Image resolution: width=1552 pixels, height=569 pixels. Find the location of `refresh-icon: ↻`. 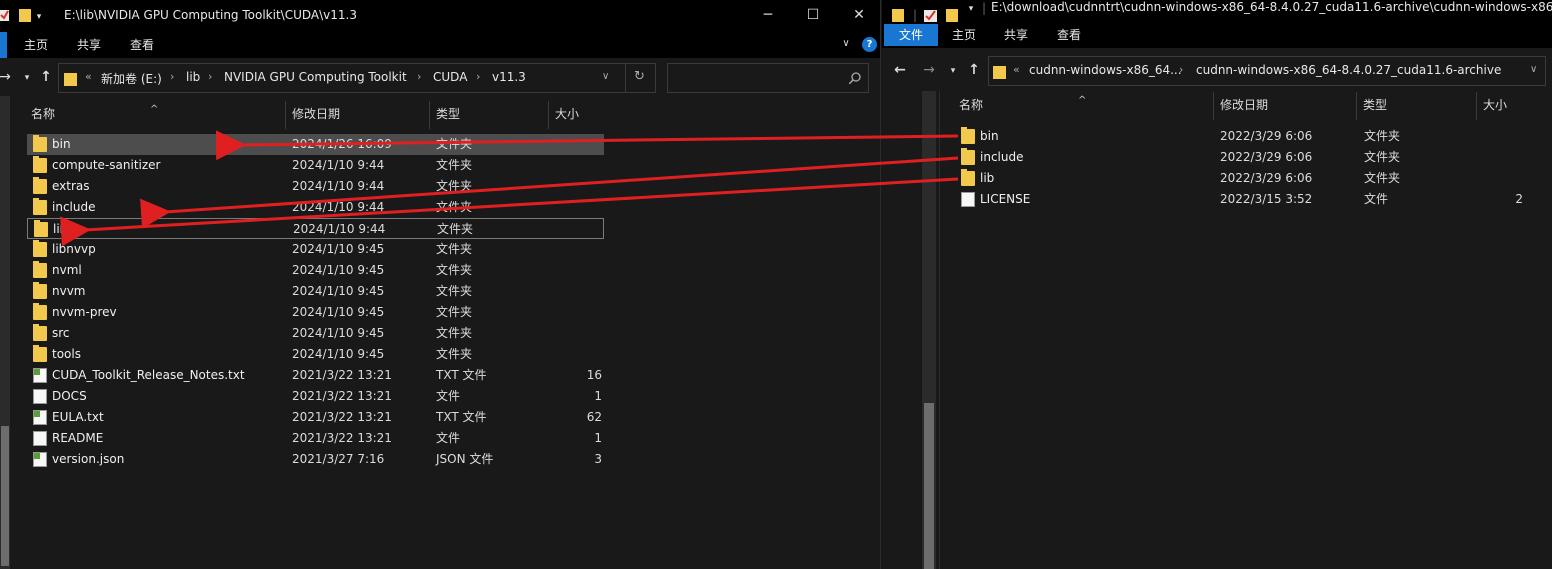

refresh-icon: ↻ is located at coordinates (639, 76).